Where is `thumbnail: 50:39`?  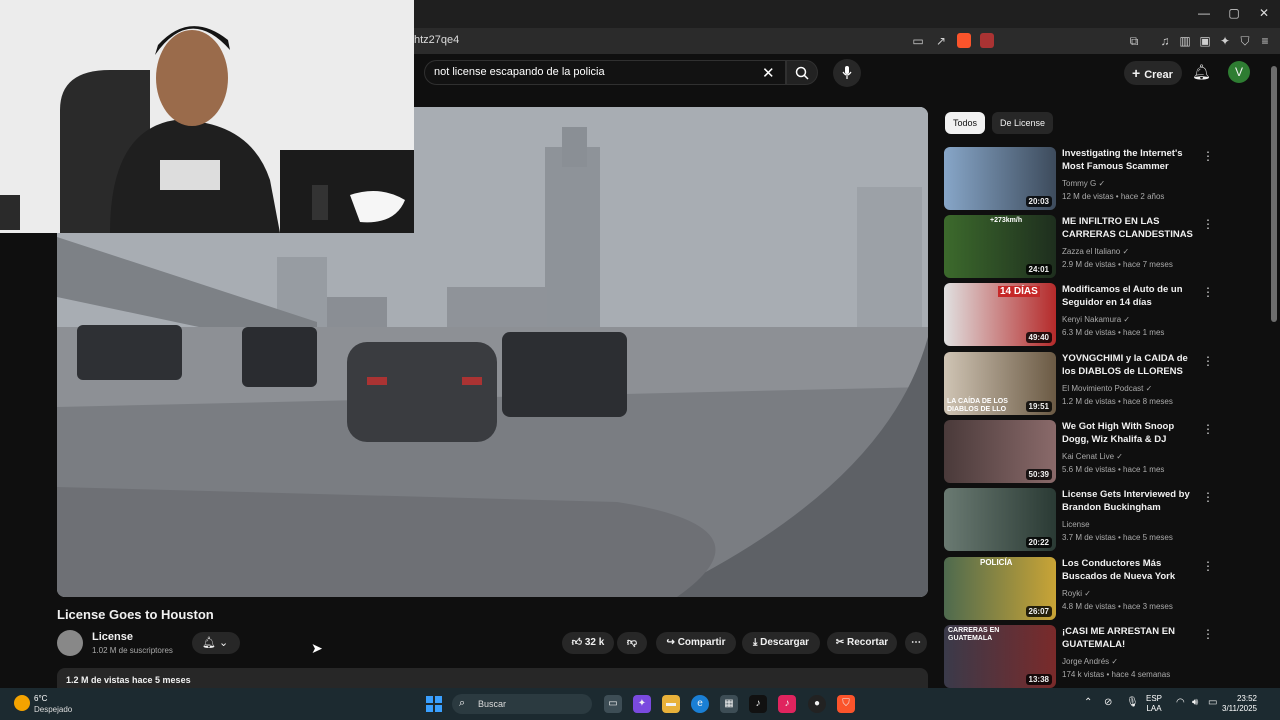
thumbnail: 50:39 is located at coordinates (1000, 451).